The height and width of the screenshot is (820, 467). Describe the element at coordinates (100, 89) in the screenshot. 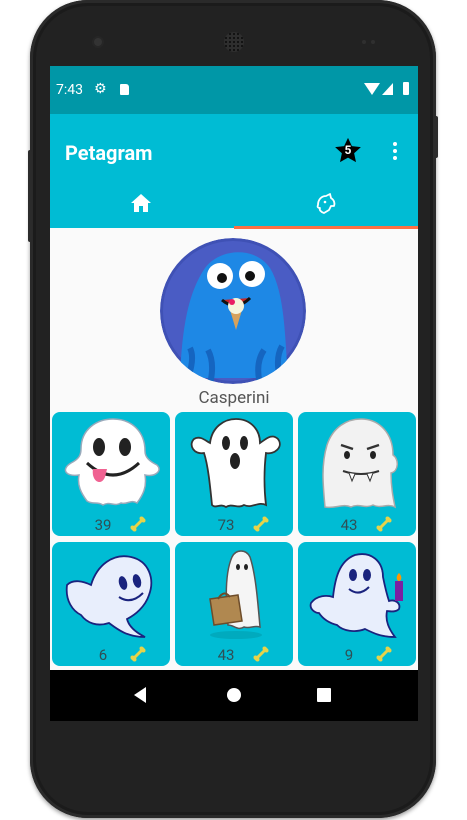

I see `settings-icon: ⚙` at that location.